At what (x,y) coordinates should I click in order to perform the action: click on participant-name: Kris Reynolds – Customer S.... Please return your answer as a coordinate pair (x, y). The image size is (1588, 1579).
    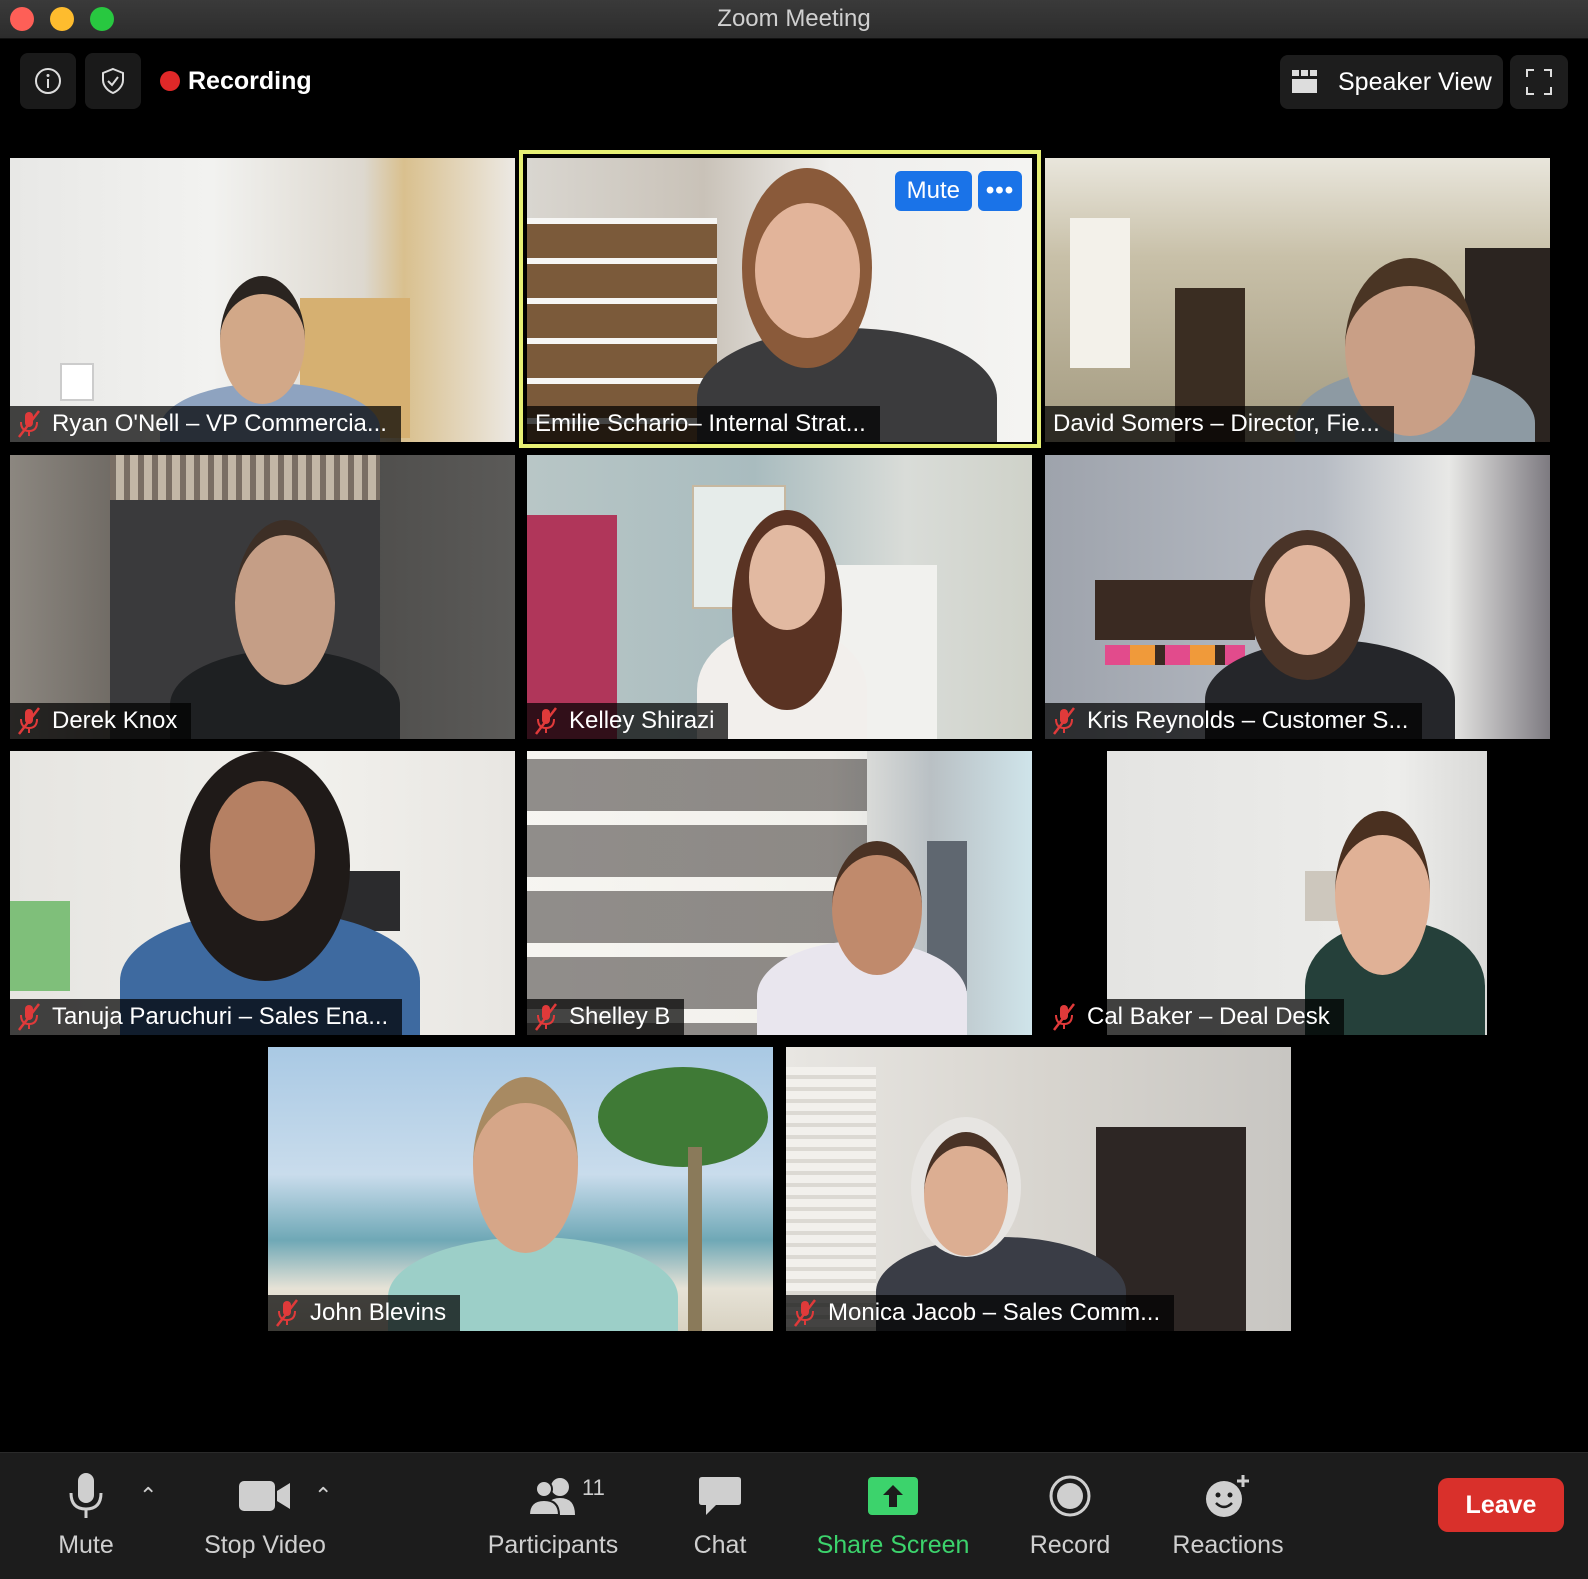
    Looking at the image, I should click on (1248, 720).